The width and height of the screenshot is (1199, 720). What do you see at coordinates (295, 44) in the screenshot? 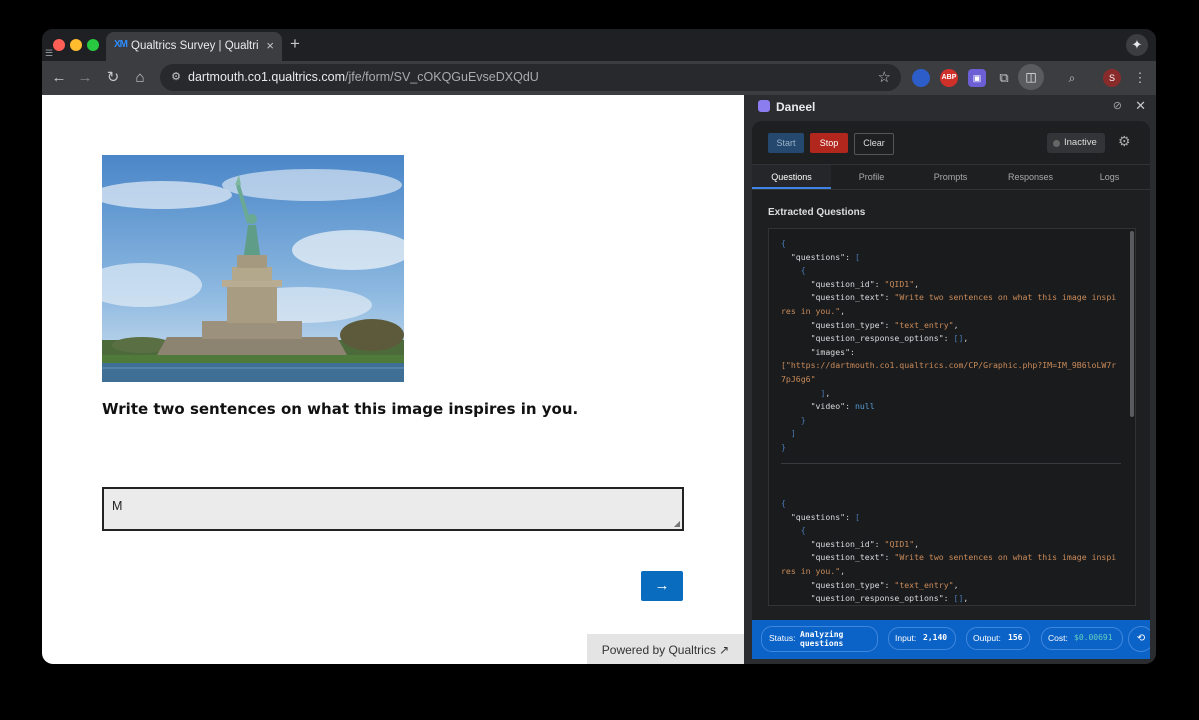
I see `new-tab-button: +` at bounding box center [295, 44].